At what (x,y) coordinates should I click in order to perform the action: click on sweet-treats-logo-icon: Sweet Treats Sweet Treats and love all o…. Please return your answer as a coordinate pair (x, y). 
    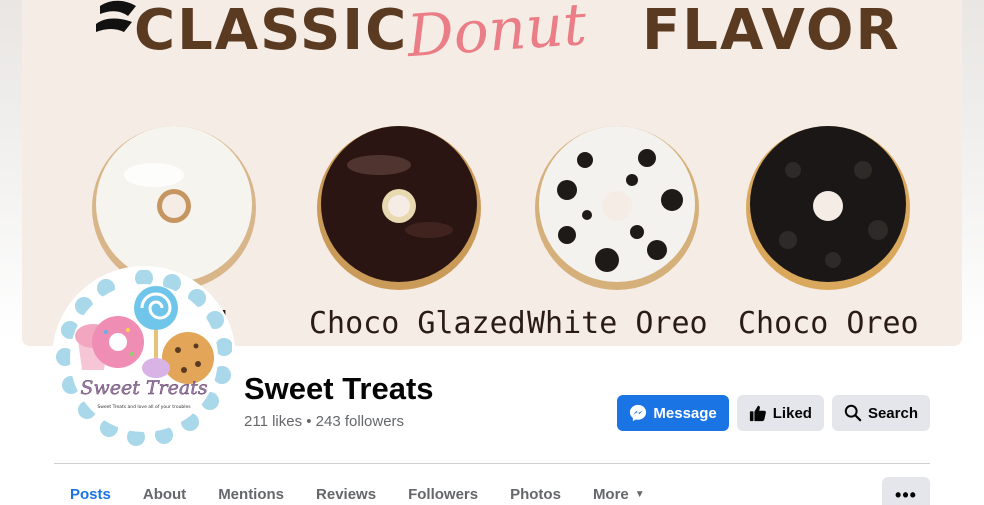
    Looking at the image, I should click on (144, 357).